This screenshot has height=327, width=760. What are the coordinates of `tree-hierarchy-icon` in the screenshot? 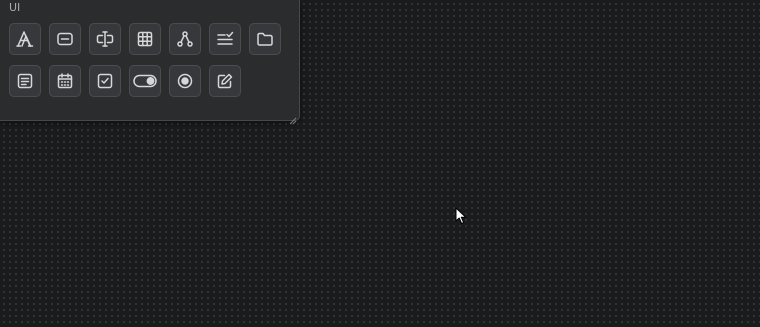 It's located at (185, 39).